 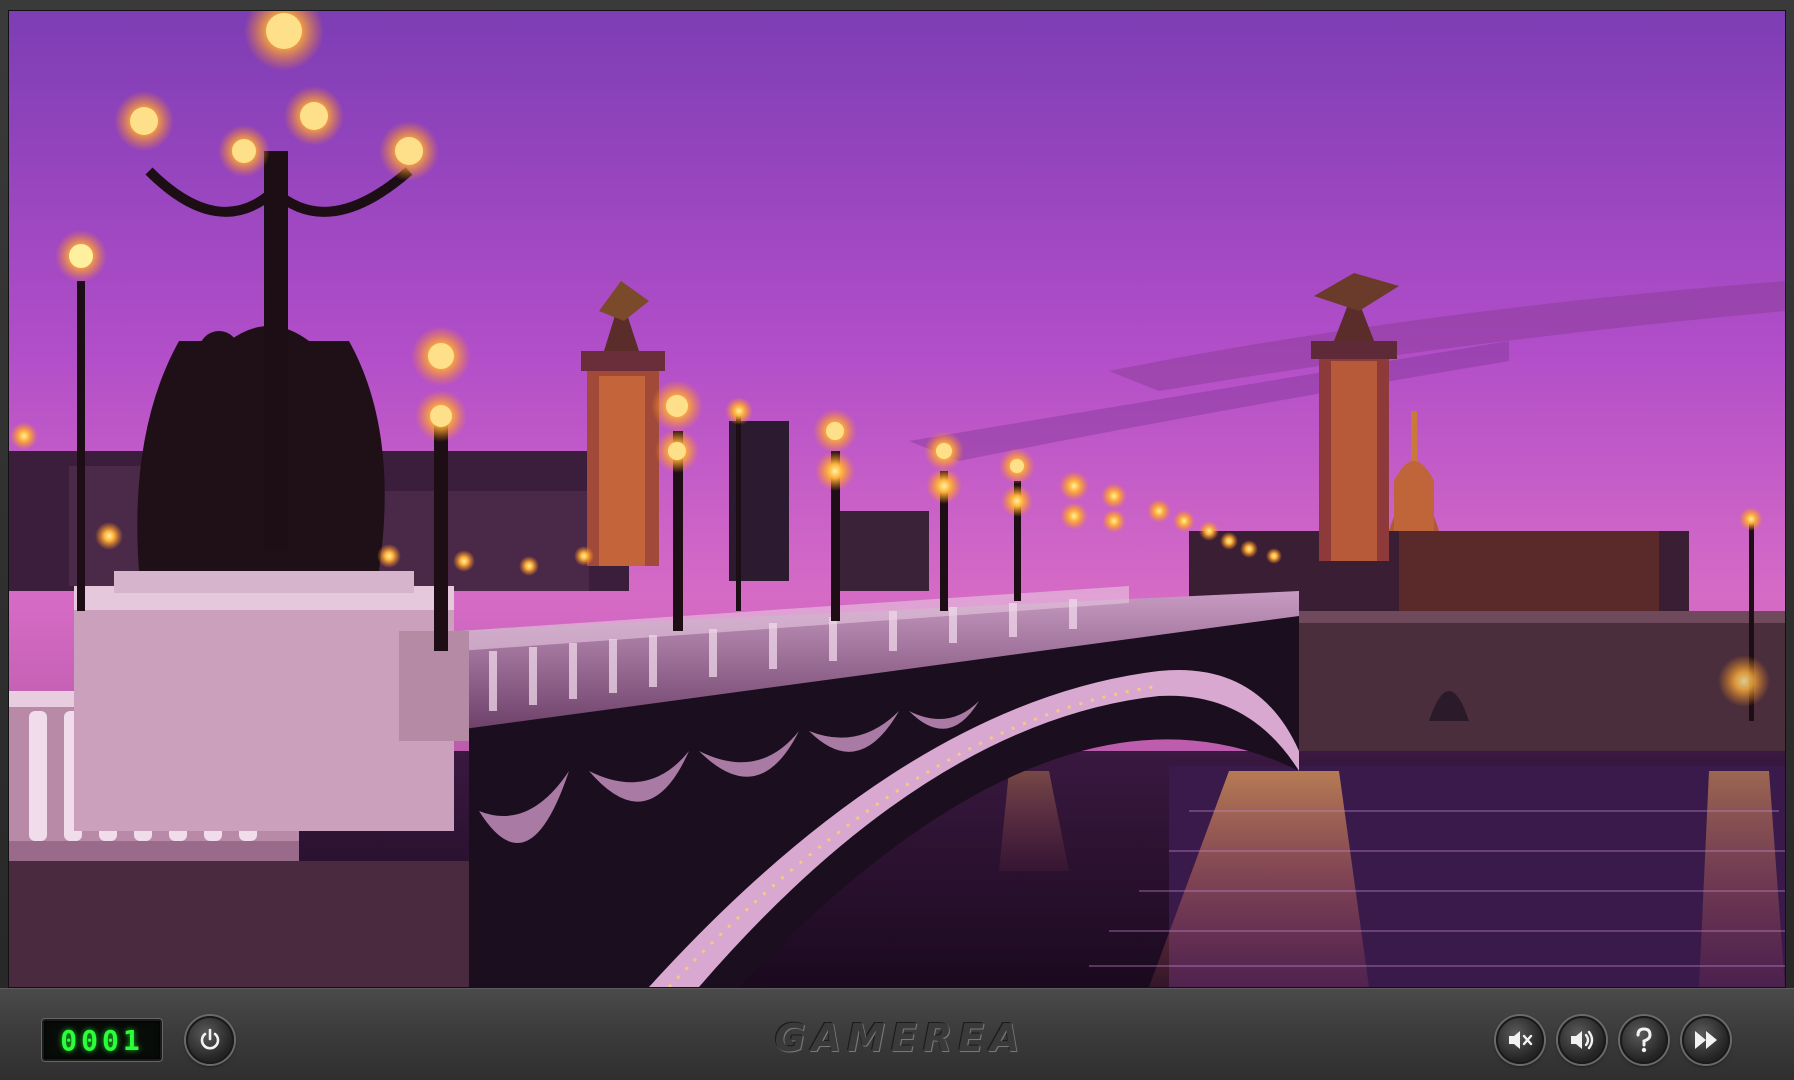 I want to click on mute-button, so click(x=1520, y=1040).